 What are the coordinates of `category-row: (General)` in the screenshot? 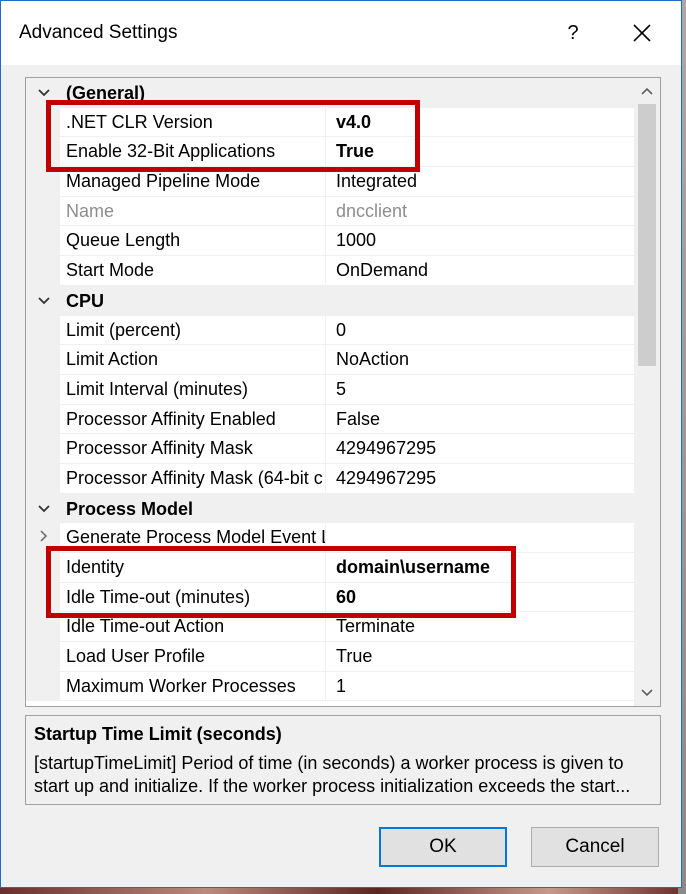 It's located at (330, 93).